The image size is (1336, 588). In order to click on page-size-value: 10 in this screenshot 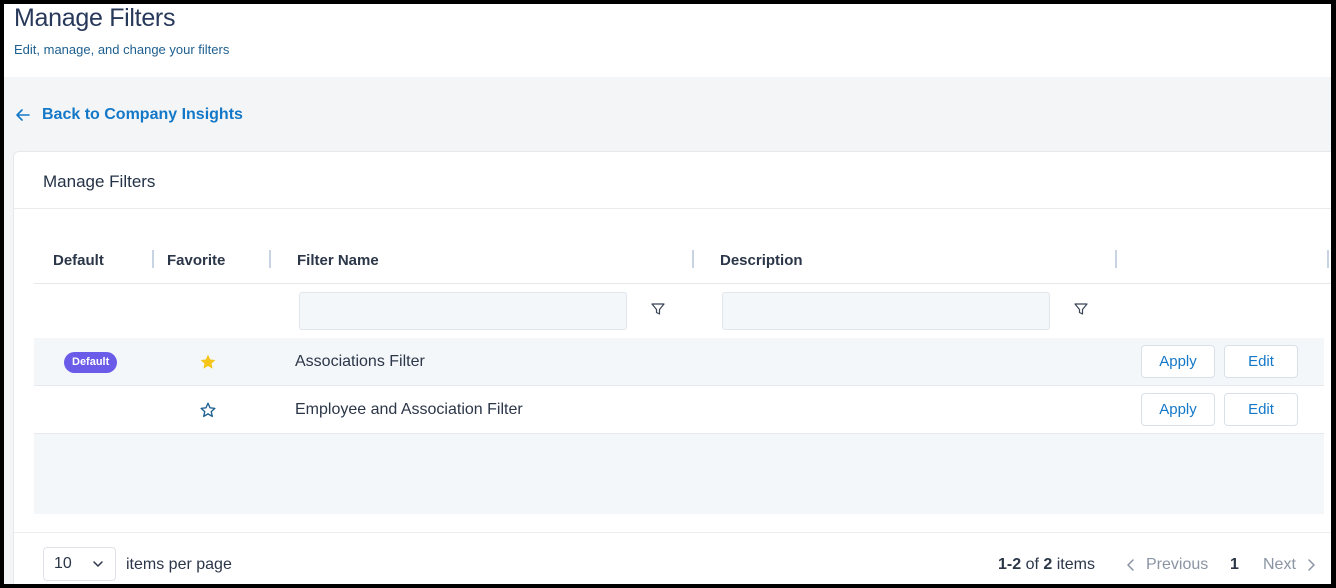, I will do `click(63, 563)`.